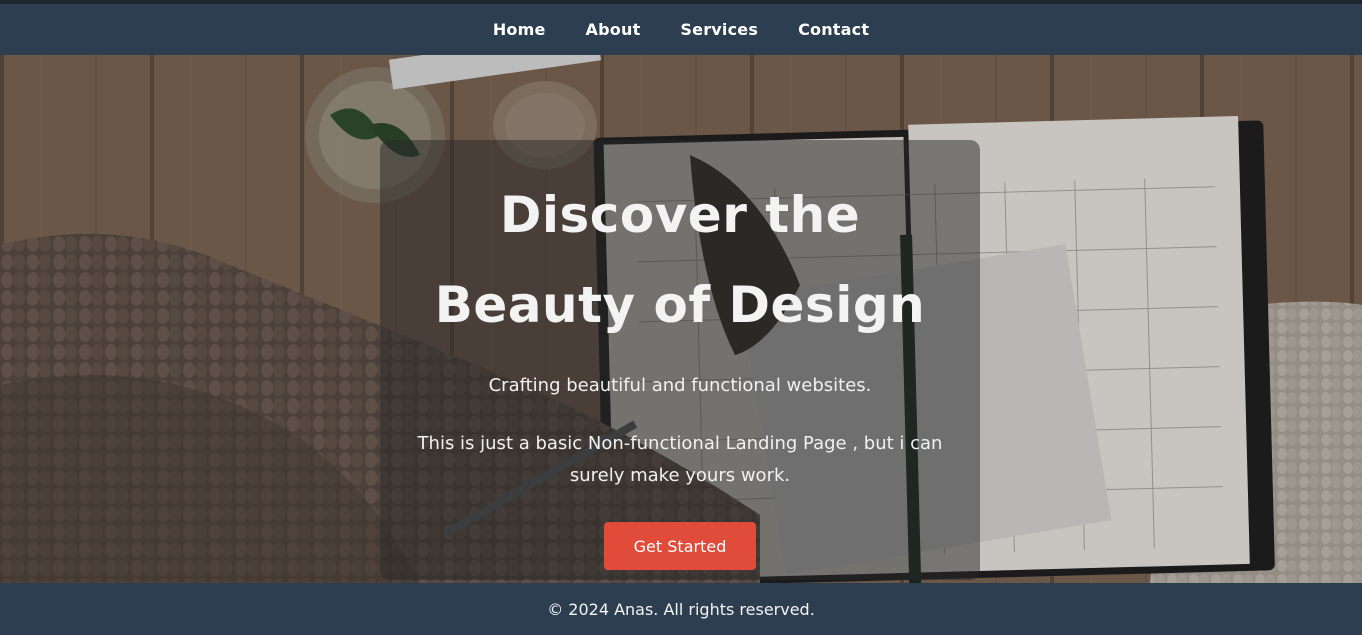  What do you see at coordinates (680, 305) in the screenshot?
I see `headline-line-2: Beauty of Design` at bounding box center [680, 305].